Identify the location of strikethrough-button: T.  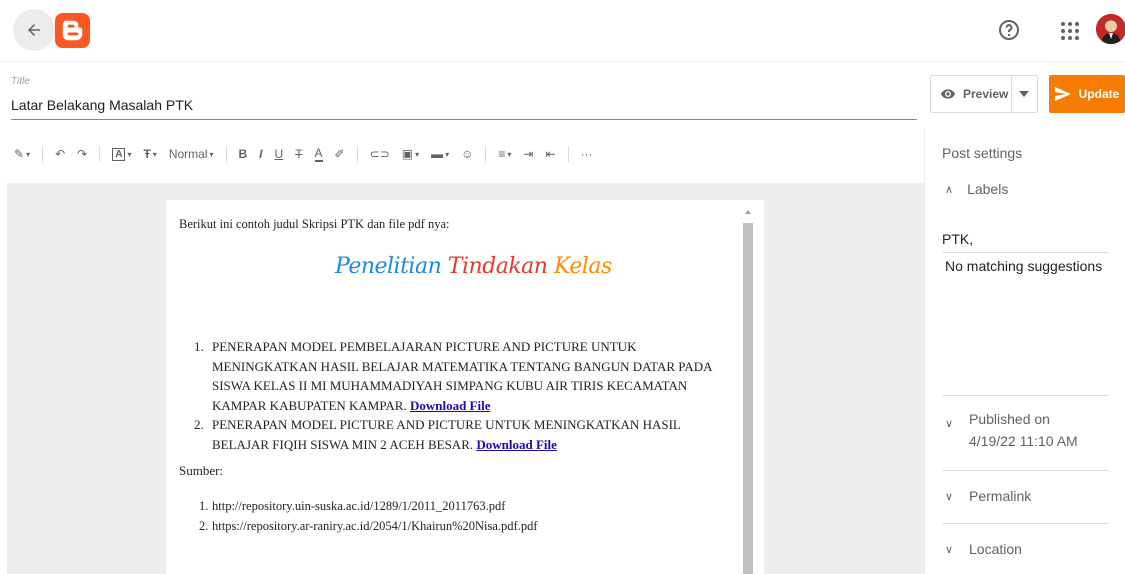
(298, 154).